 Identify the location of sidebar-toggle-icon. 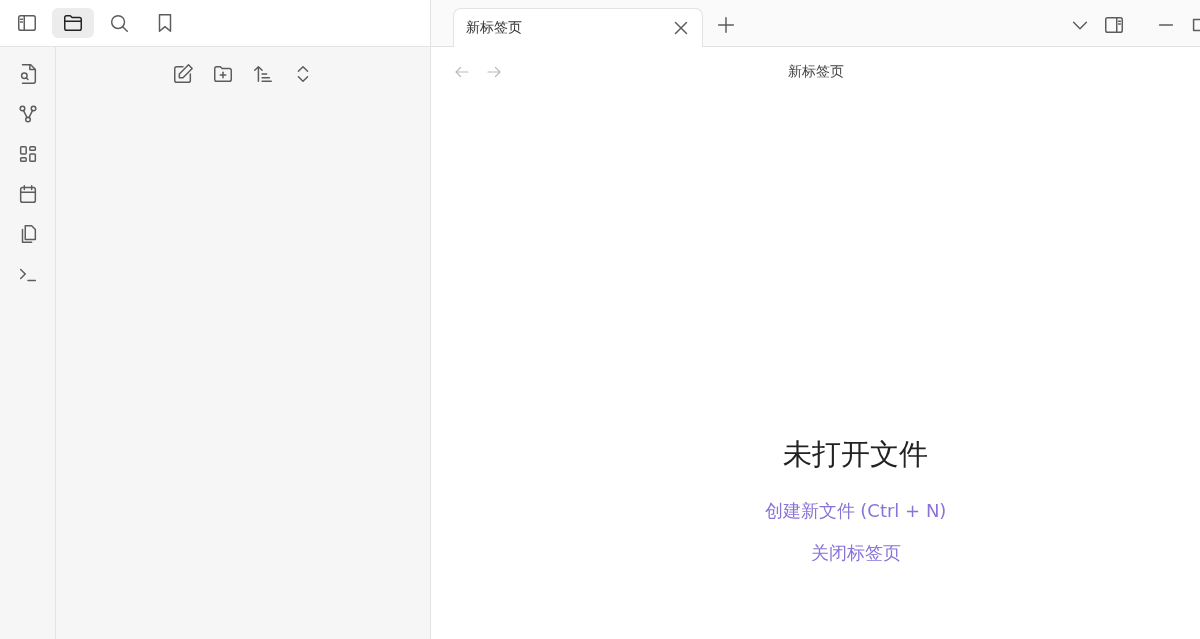
(27, 23).